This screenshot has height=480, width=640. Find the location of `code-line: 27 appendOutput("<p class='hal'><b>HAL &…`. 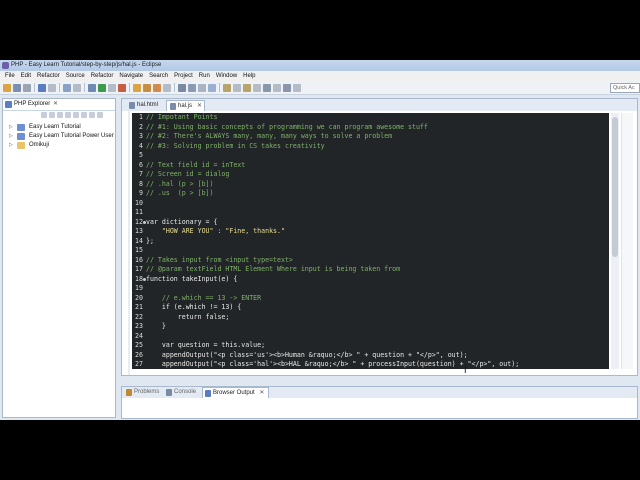

code-line: 27 appendOutput("<p class='hal'><b>HAL &… is located at coordinates (370, 364).